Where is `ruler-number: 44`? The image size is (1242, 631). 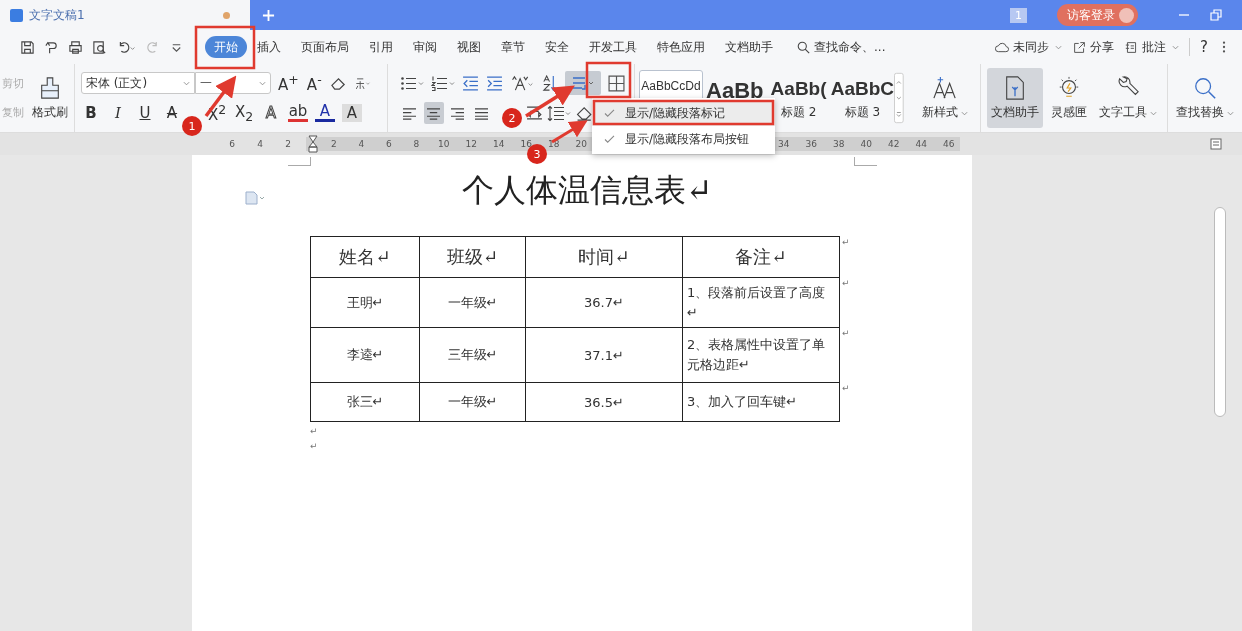 ruler-number: 44 is located at coordinates (921, 144).